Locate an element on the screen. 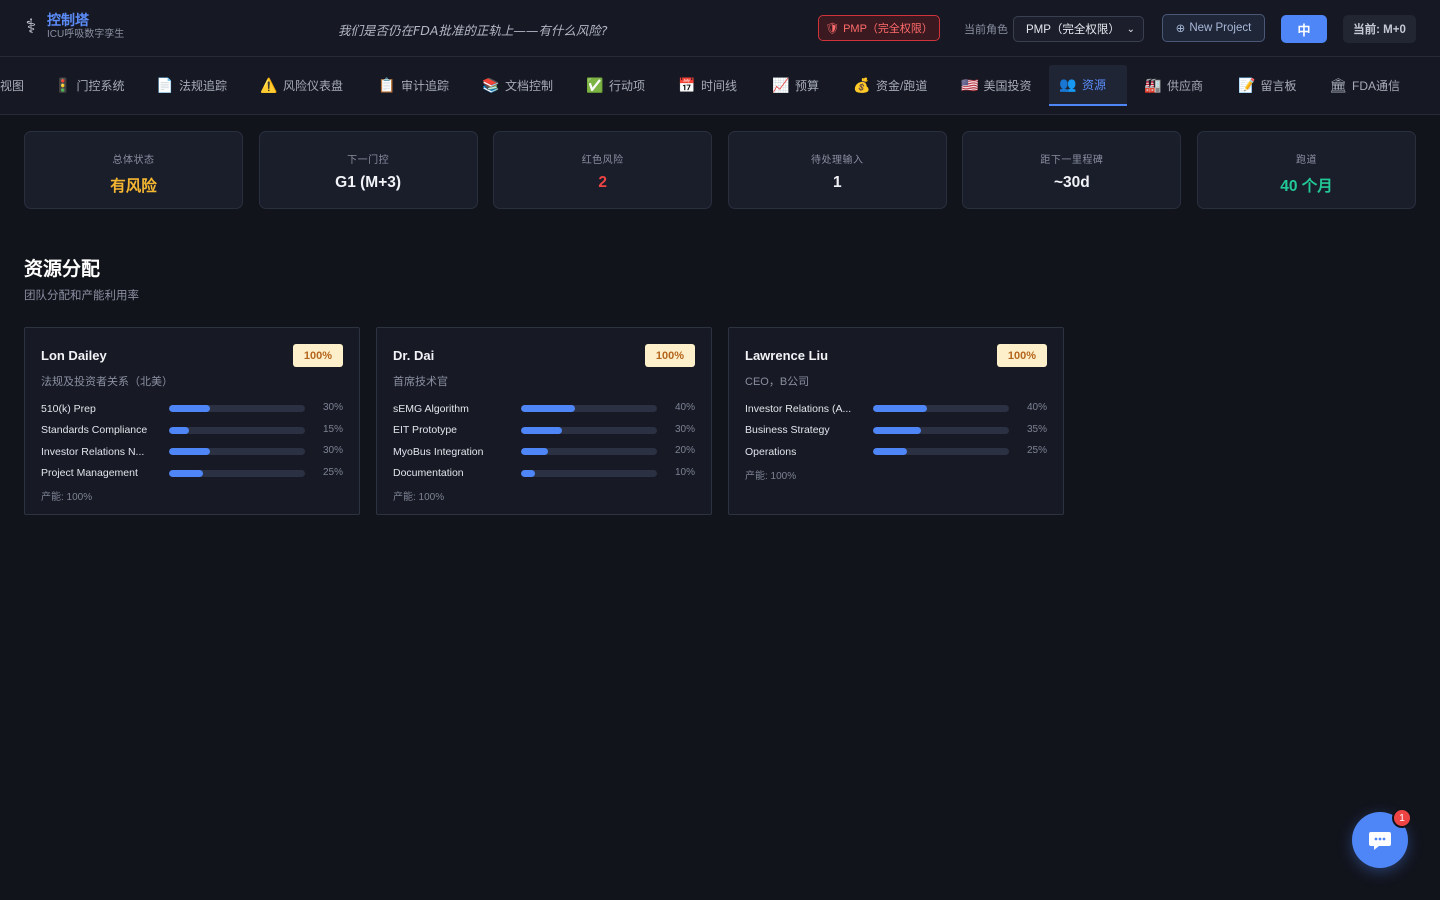 This screenshot has width=1440, height=900. allocation-row: MyoBus Integration 20% is located at coordinates (544, 452).